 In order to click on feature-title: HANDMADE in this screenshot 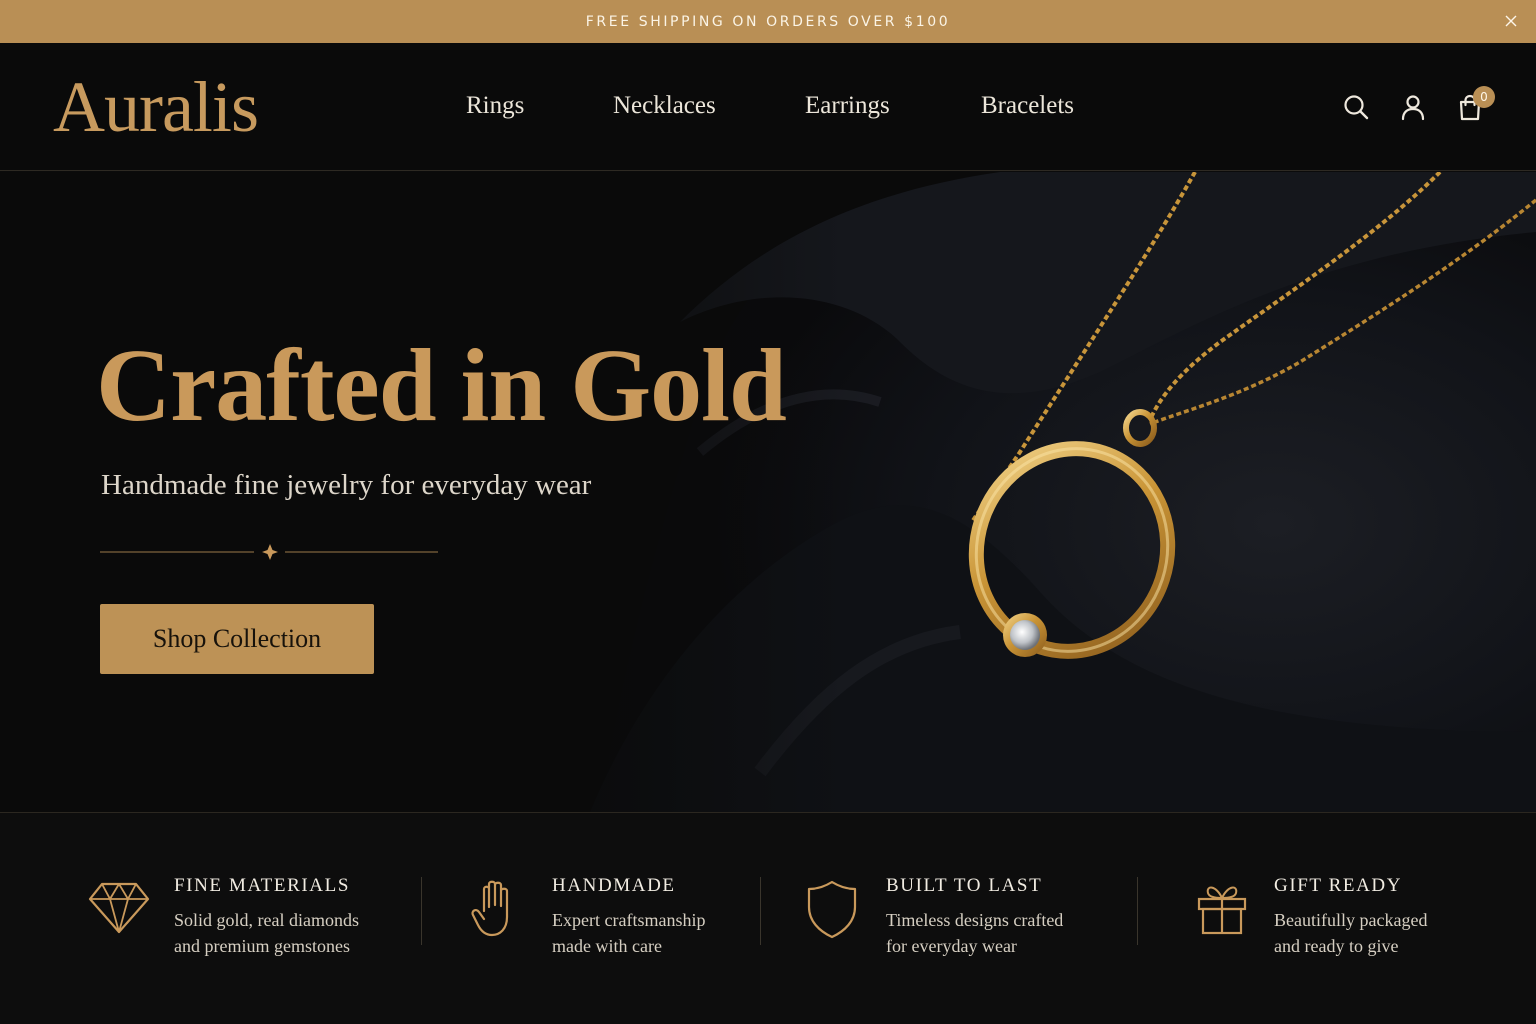, I will do `click(614, 885)`.